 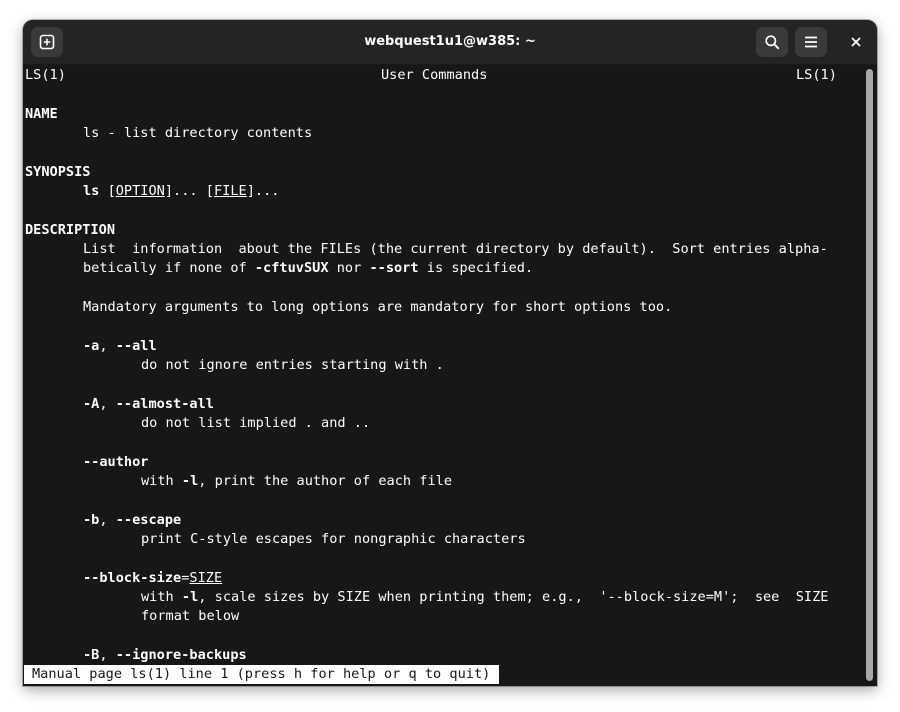 I want to click on section-heading-synopsis: SYNOPSIS, so click(x=58, y=172).